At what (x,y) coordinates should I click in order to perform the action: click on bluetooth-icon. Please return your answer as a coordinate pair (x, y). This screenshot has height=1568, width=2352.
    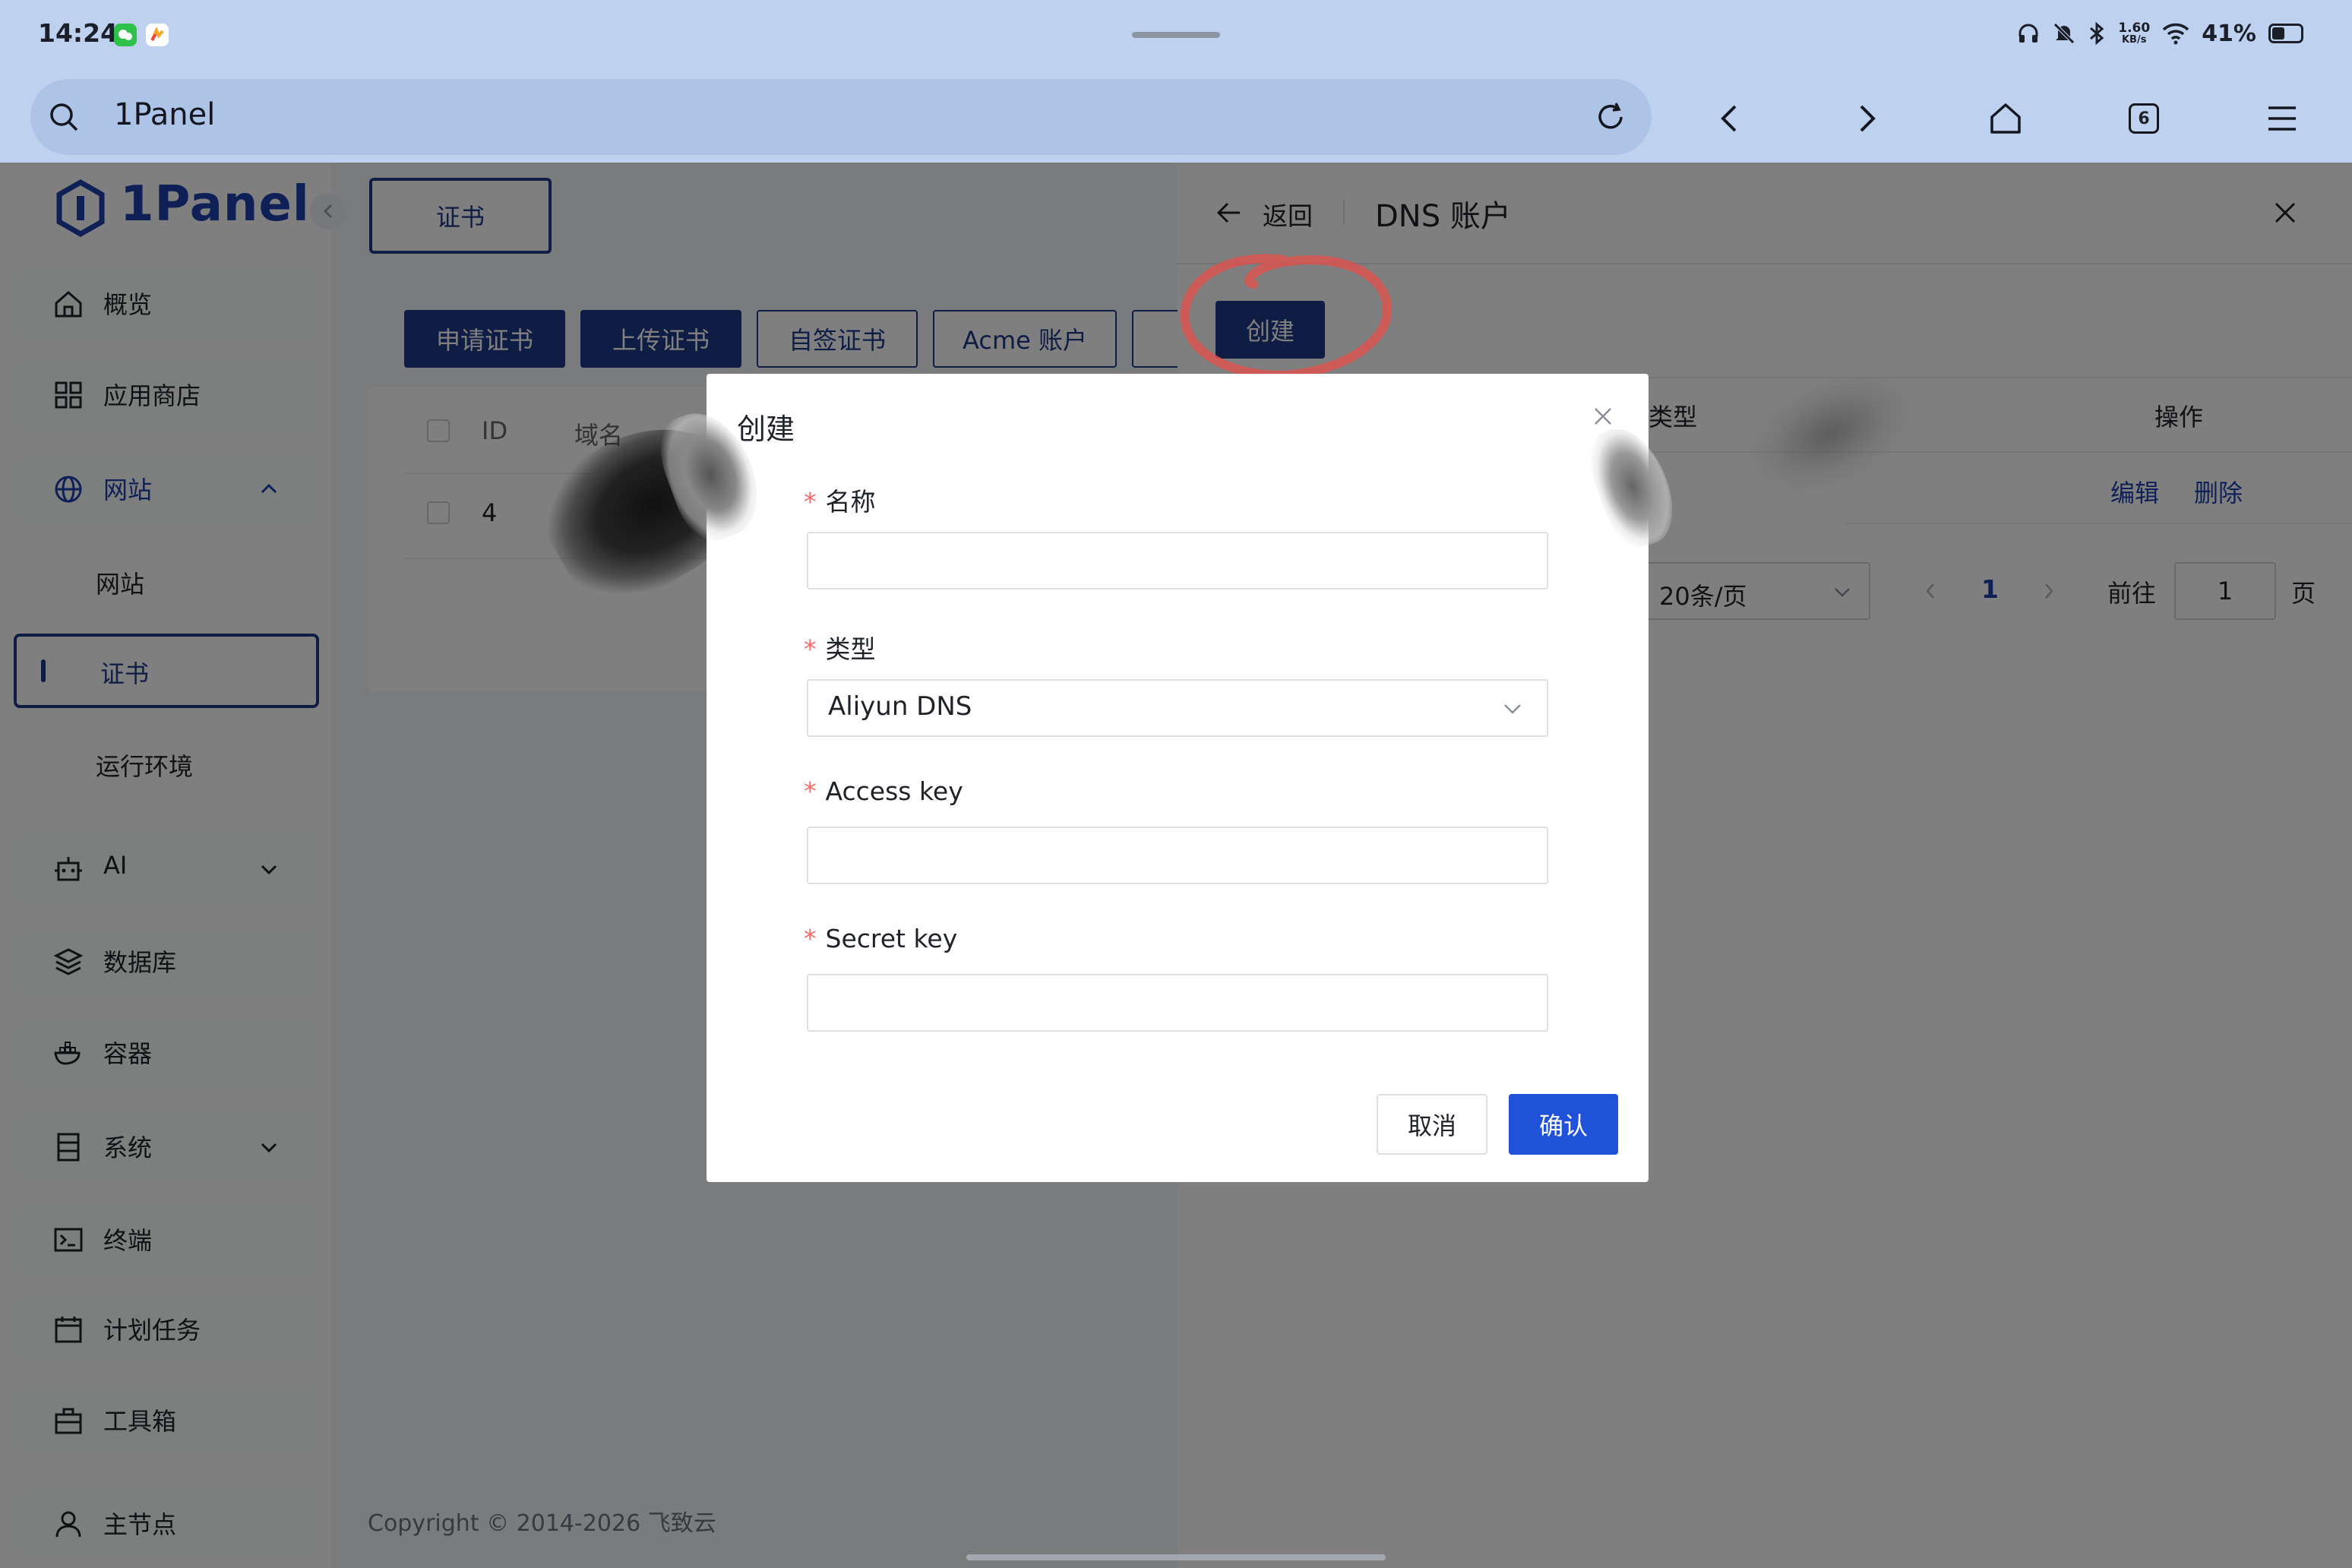
    Looking at the image, I should click on (2097, 33).